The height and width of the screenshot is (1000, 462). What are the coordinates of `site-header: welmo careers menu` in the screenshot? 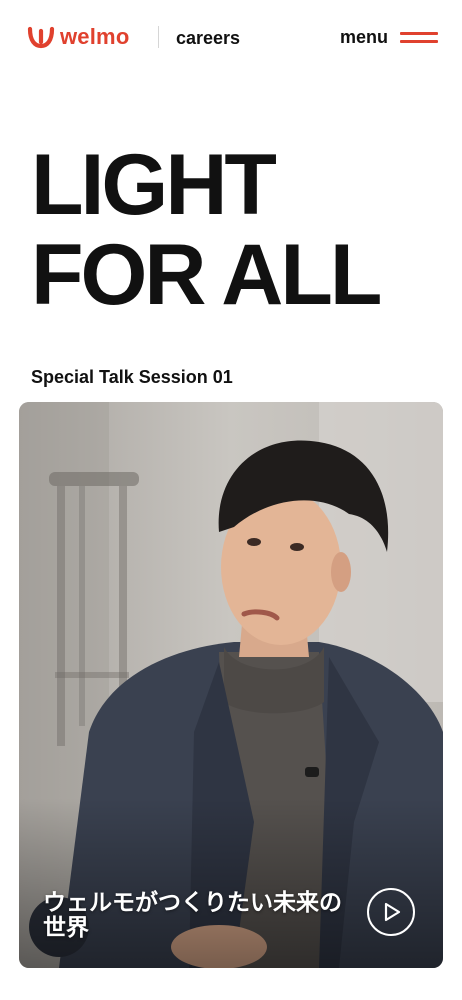 It's located at (231, 38).